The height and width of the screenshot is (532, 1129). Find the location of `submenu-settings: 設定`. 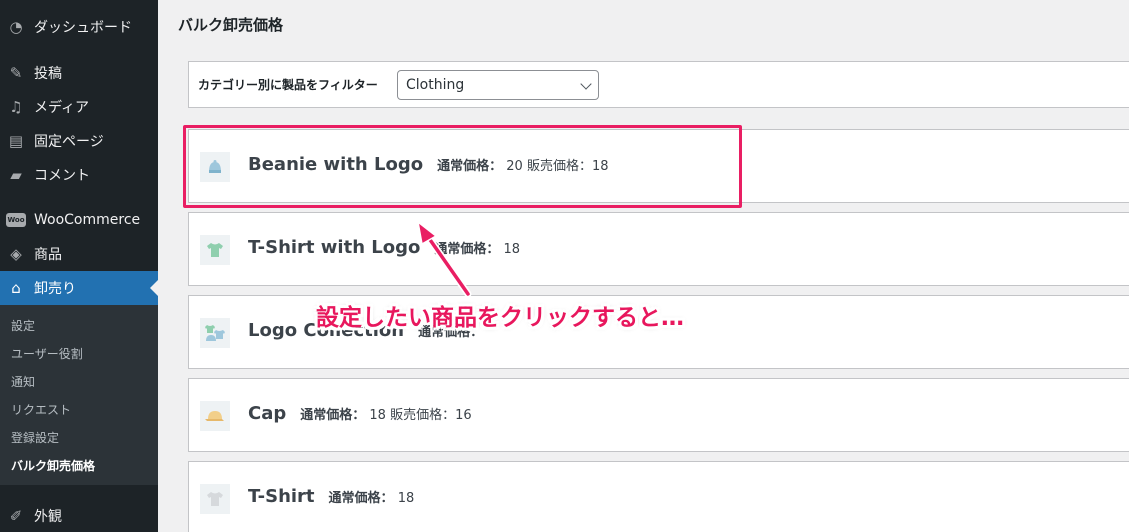

submenu-settings: 設定 is located at coordinates (23, 326).